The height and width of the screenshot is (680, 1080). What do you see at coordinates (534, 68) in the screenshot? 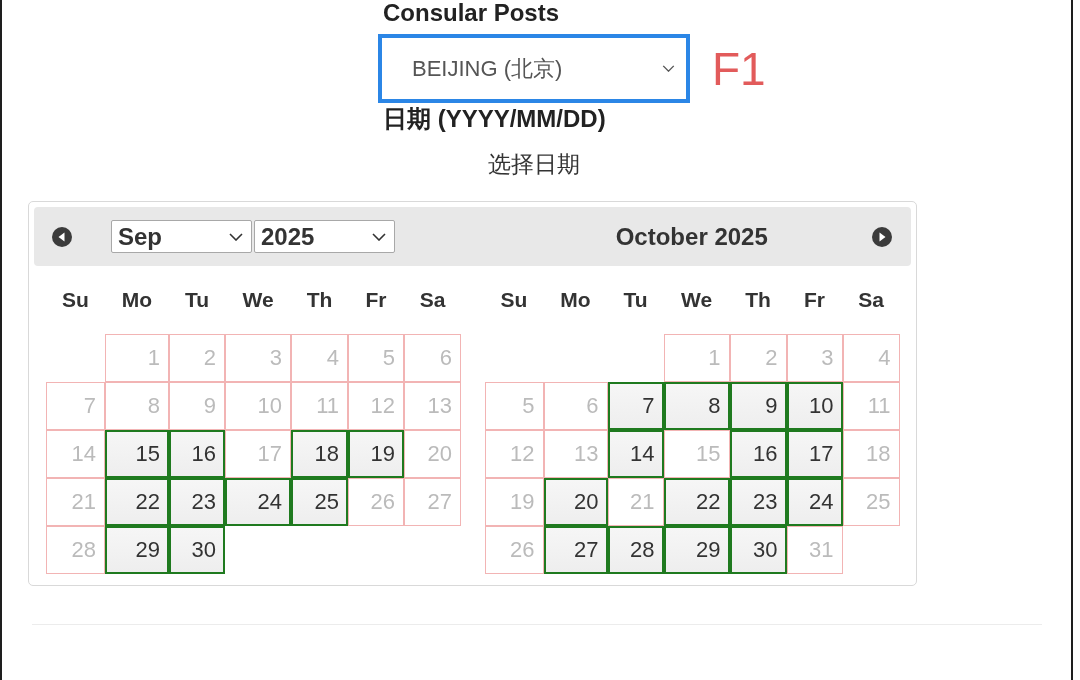
I see `consular-post-select: BEIJING (北京)` at bounding box center [534, 68].